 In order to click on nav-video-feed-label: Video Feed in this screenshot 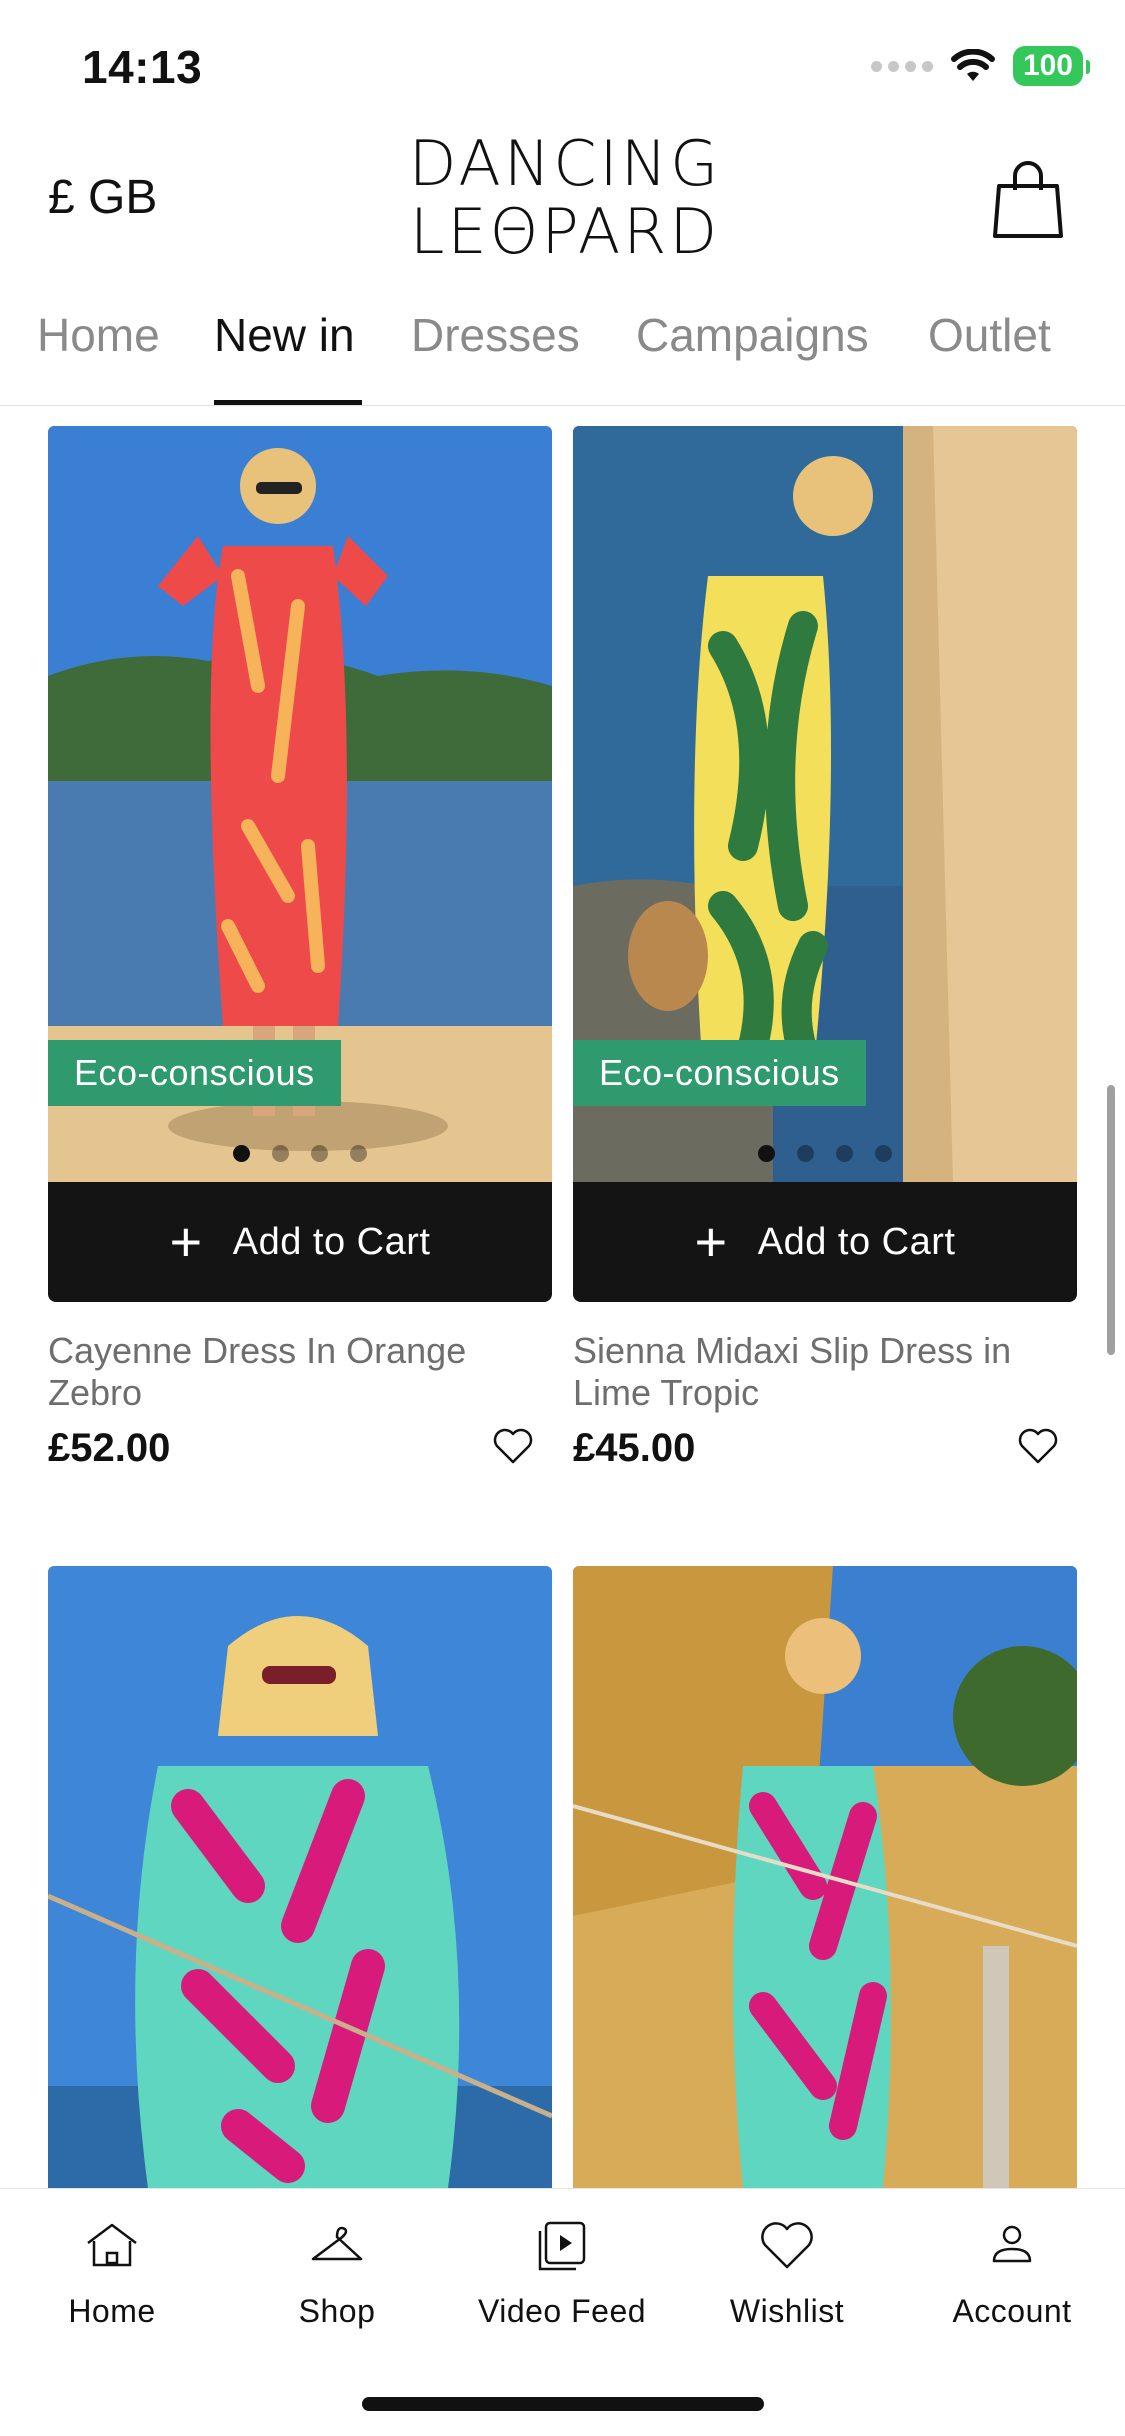, I will do `click(562, 2311)`.